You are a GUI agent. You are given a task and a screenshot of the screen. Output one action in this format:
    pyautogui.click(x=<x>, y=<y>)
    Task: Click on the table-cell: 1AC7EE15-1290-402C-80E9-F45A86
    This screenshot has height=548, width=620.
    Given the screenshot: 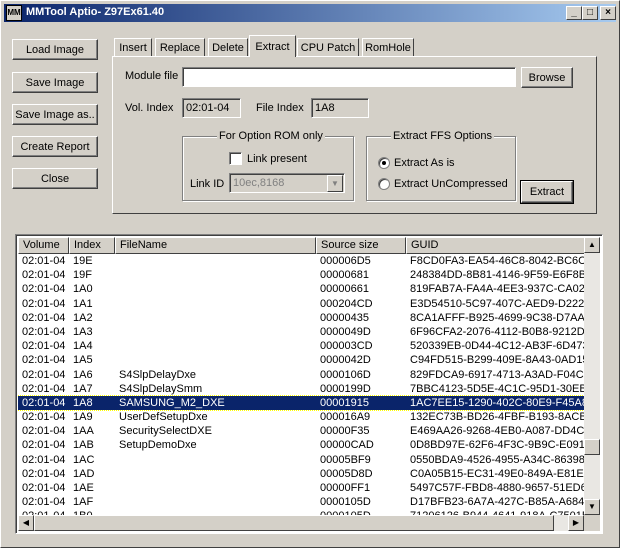 What is the action you would take?
    pyautogui.click(x=497, y=402)
    